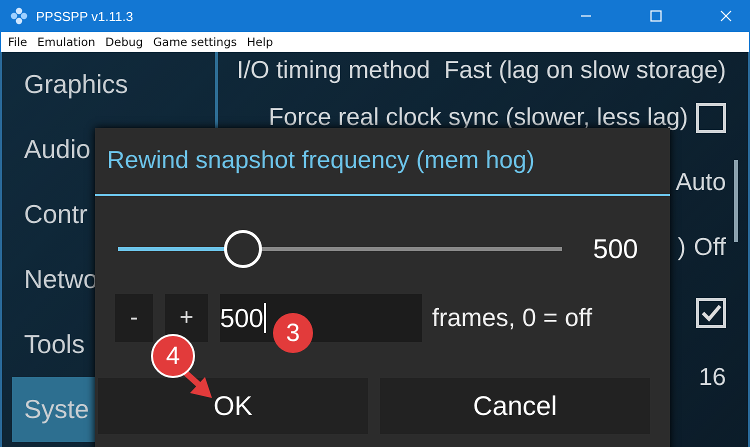  I want to click on menu-item: File, so click(17, 42).